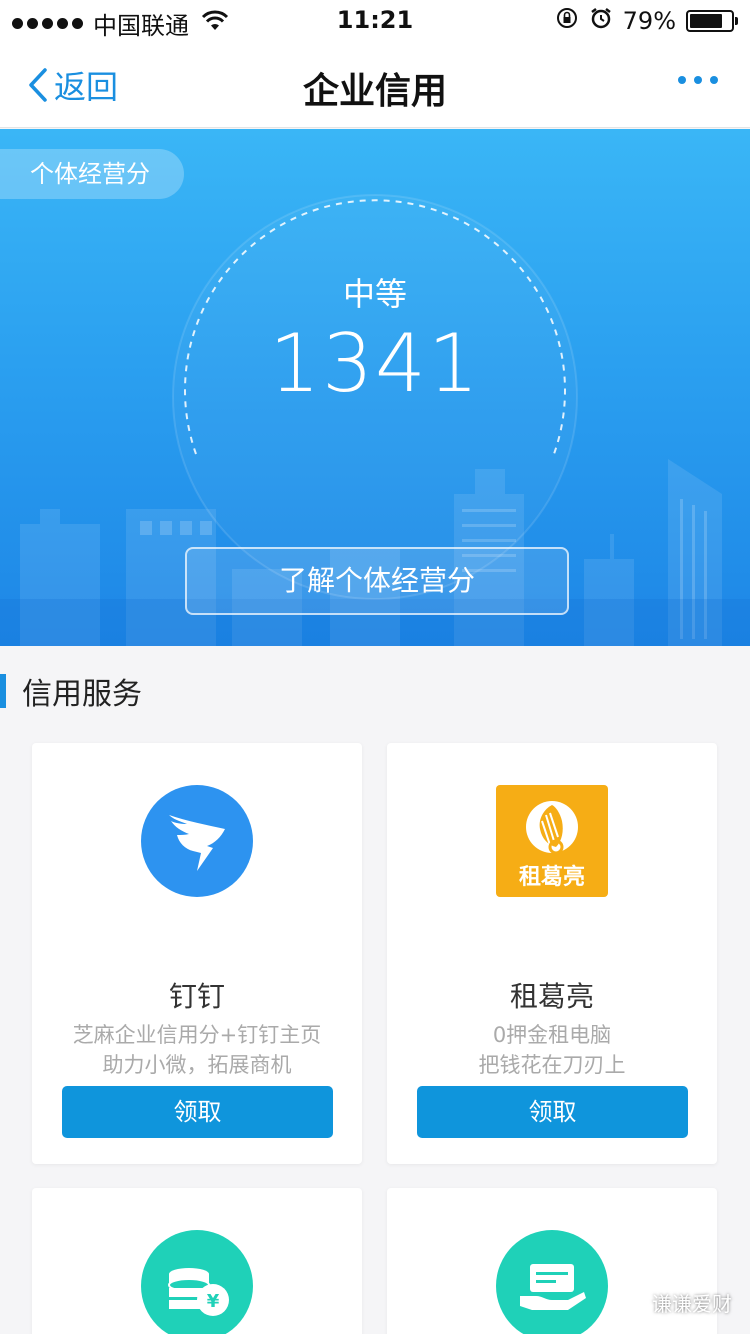 The width and height of the screenshot is (750, 1334). Describe the element at coordinates (375, 363) in the screenshot. I see `credit-score: 1341` at that location.